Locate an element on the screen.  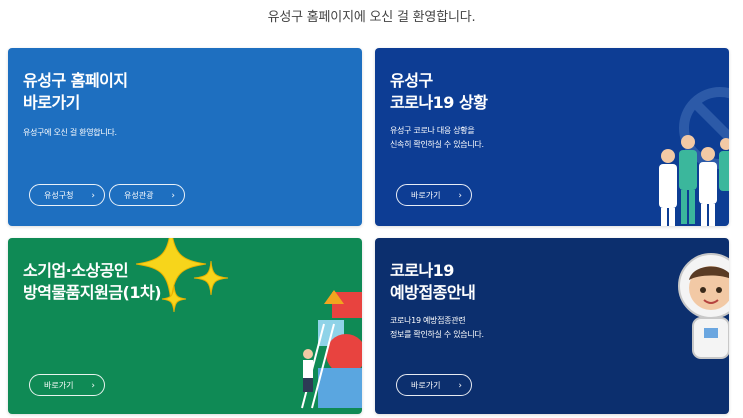
yuseong-tourism-button: 유성관광 › is located at coordinates (147, 195).